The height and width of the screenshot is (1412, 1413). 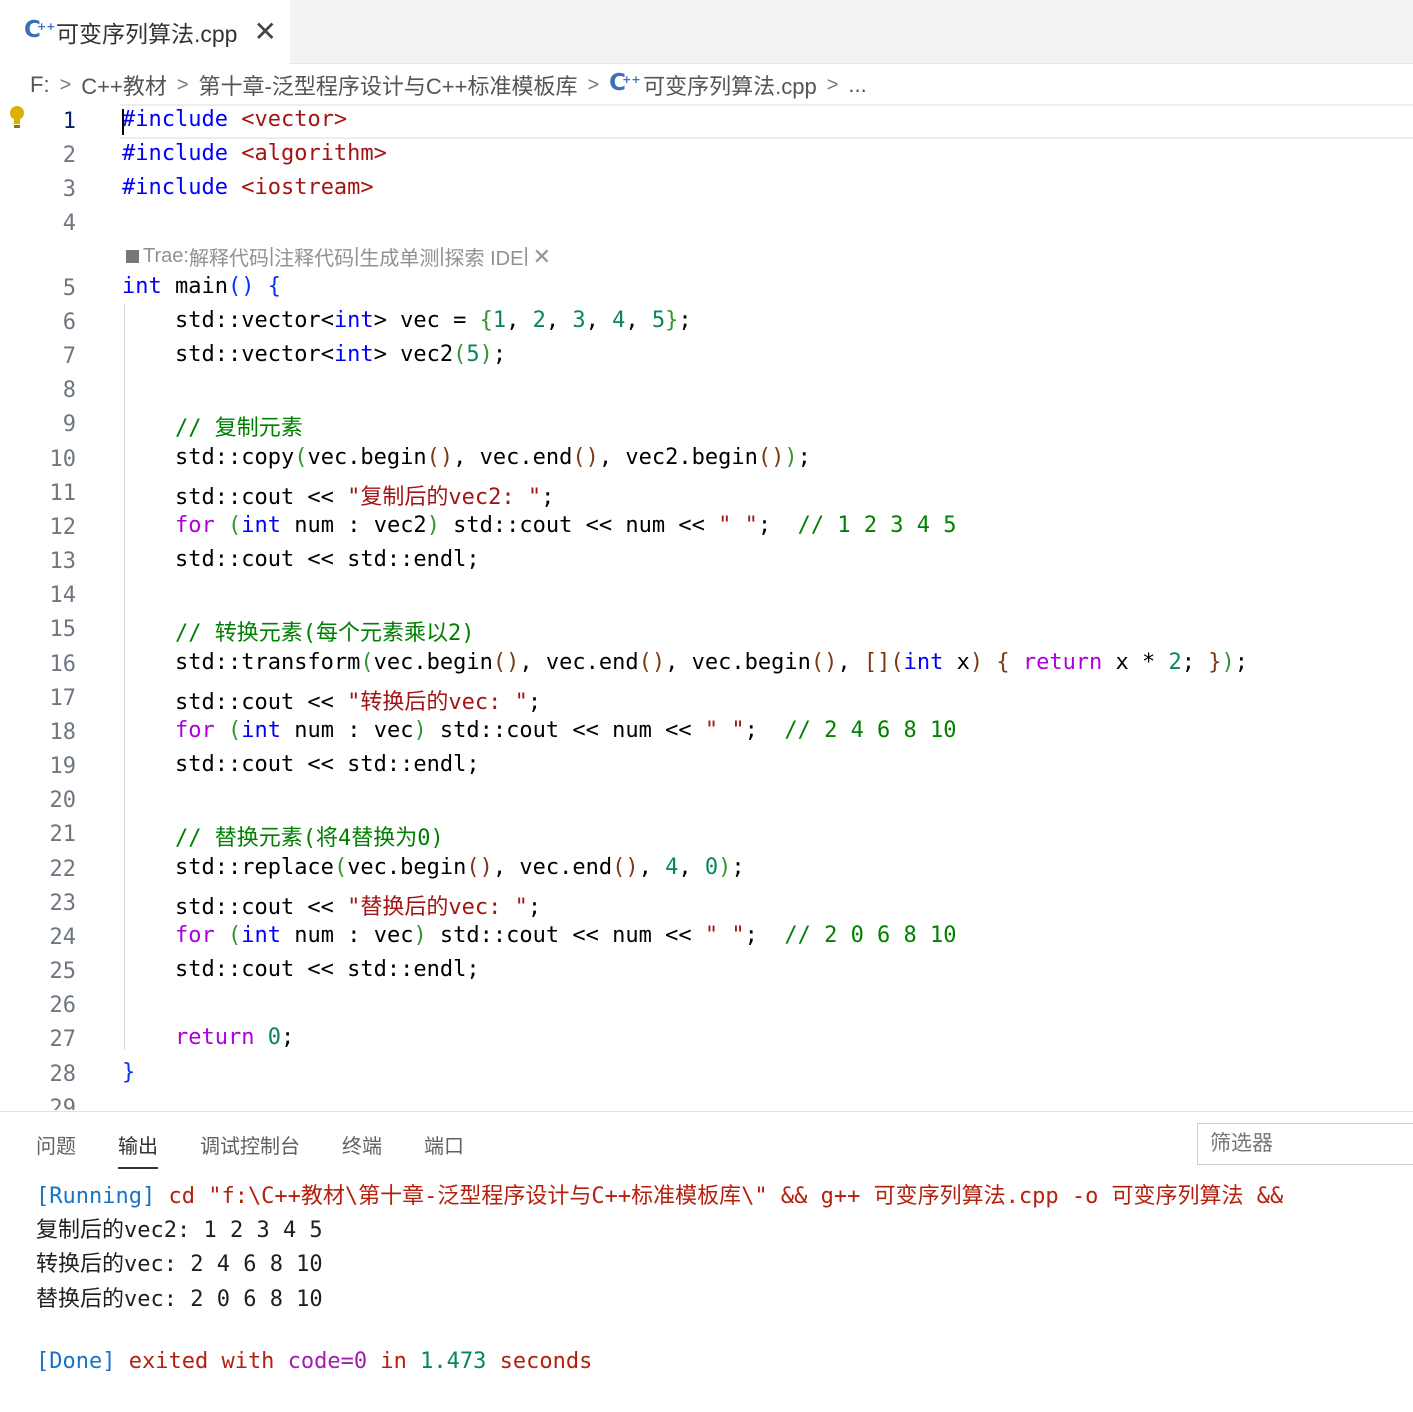 I want to click on code-line-23: 23 std::cout << "替换后的vec: ";, so click(x=706, y=903).